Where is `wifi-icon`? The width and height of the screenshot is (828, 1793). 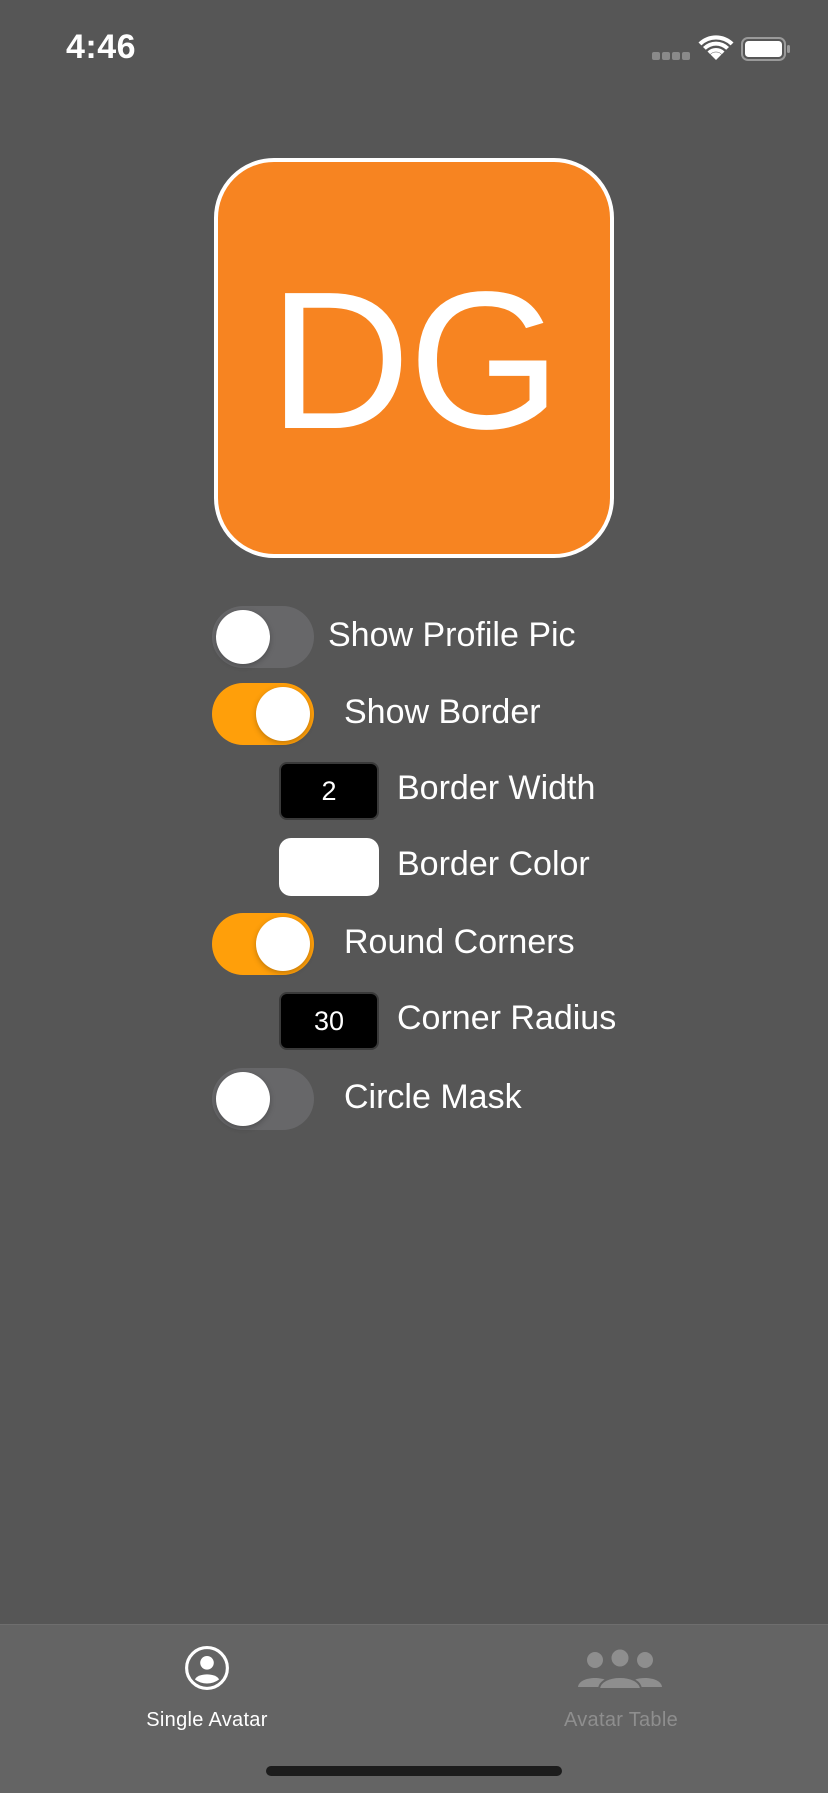 wifi-icon is located at coordinates (716, 47).